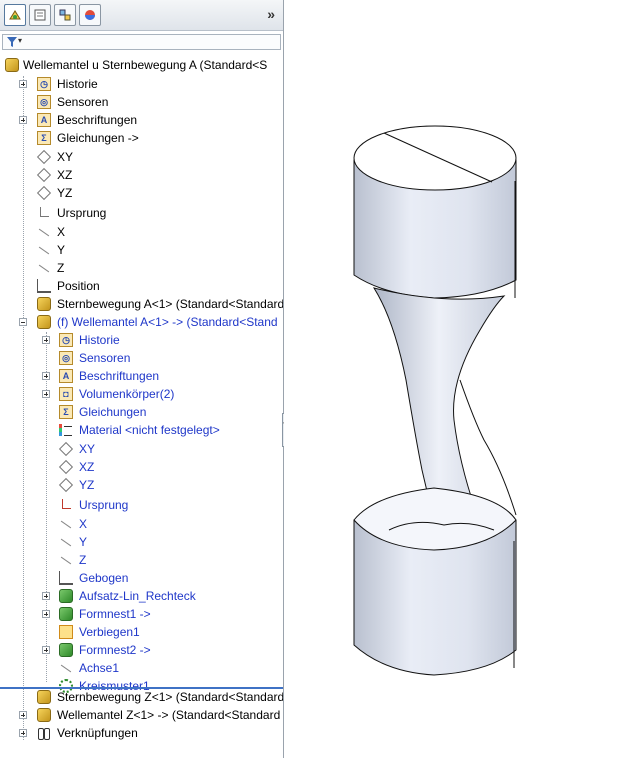  What do you see at coordinates (23, 322) in the screenshot?
I see `collapse-toggle` at bounding box center [23, 322].